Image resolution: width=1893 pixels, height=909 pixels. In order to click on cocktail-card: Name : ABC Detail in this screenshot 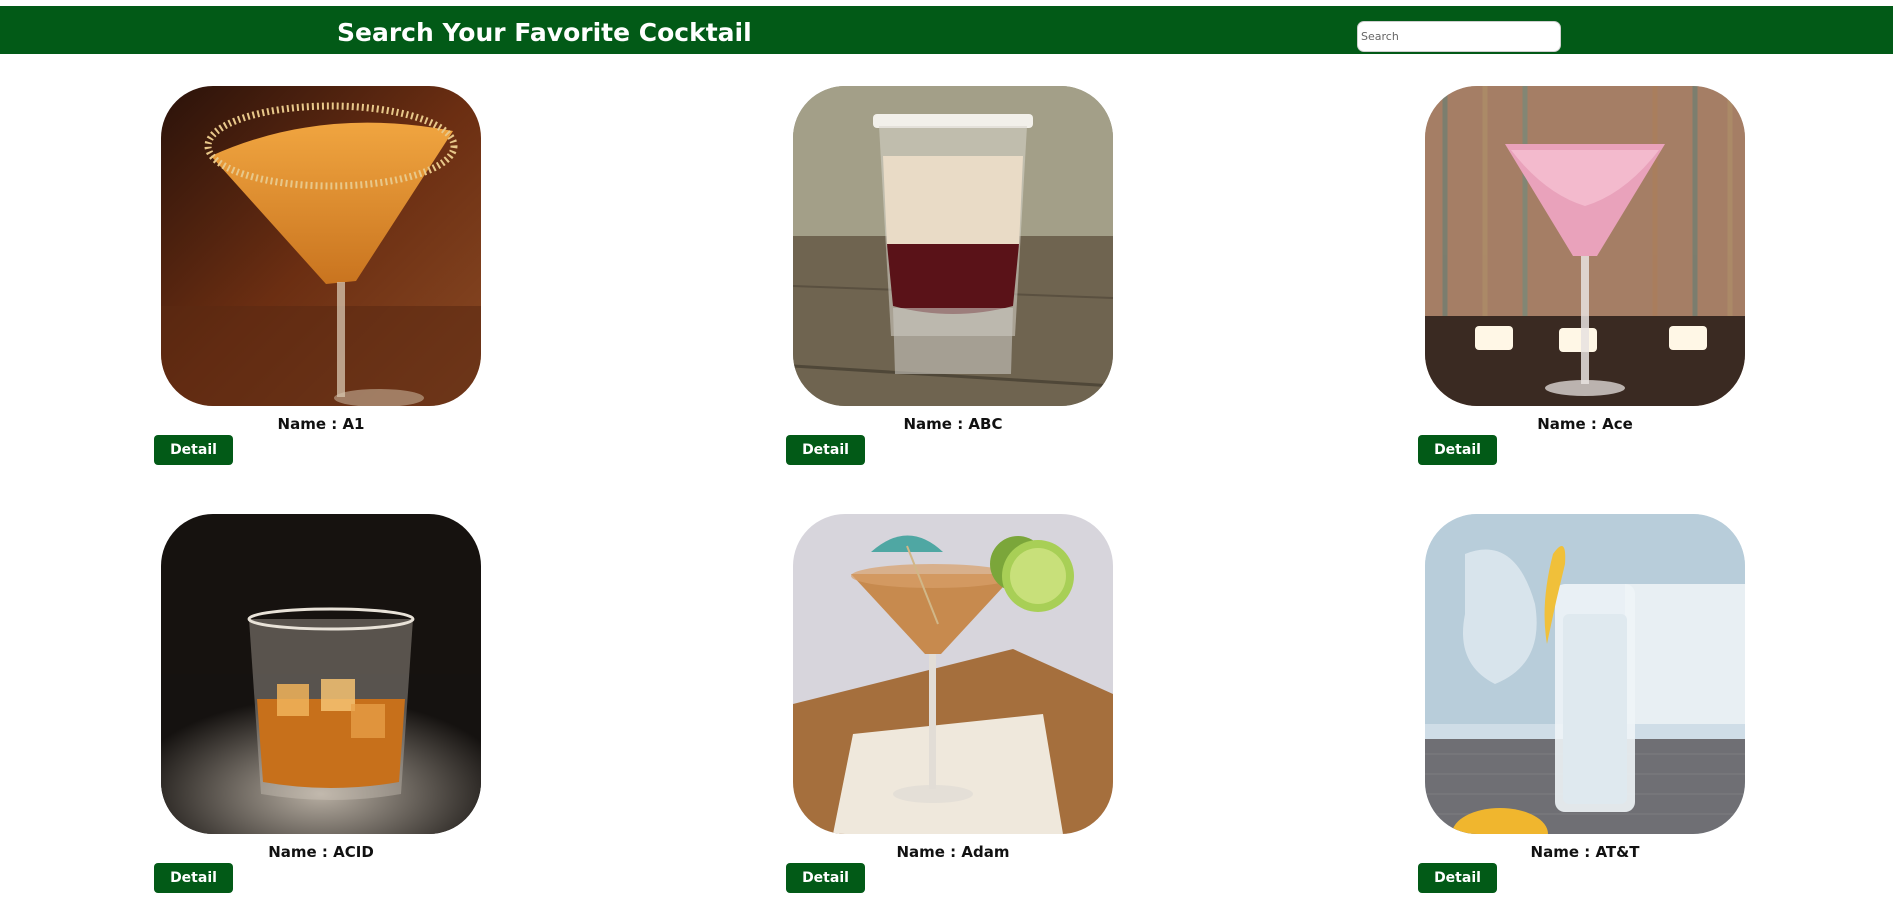, I will do `click(956, 286)`.